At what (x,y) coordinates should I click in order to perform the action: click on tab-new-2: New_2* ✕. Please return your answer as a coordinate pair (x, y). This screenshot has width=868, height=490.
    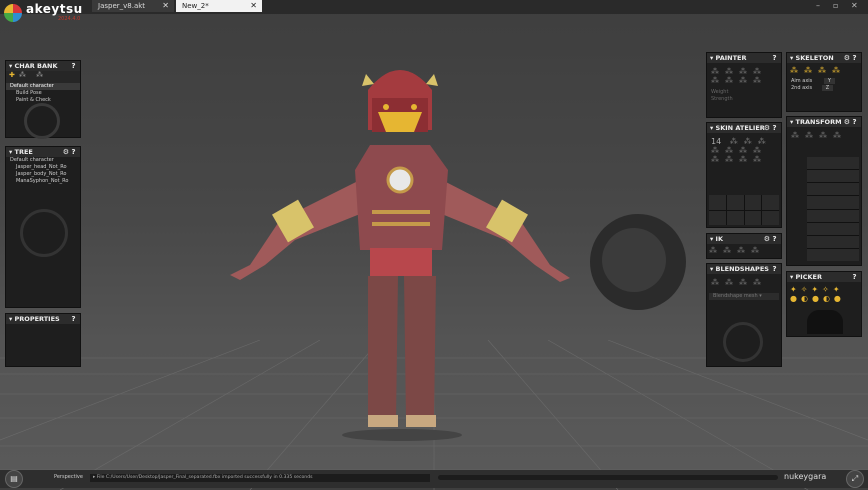
    Looking at the image, I should click on (219, 6).